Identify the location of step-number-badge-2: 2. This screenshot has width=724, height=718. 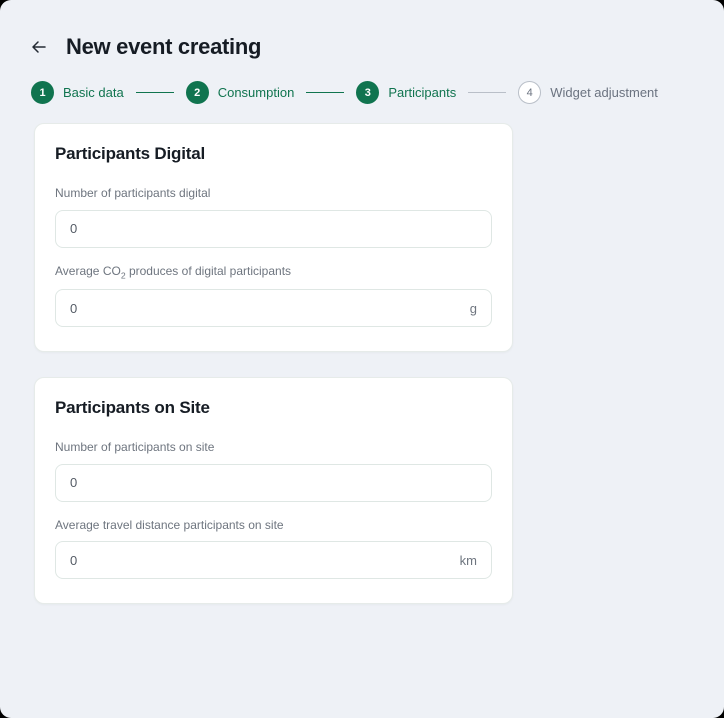
(197, 92).